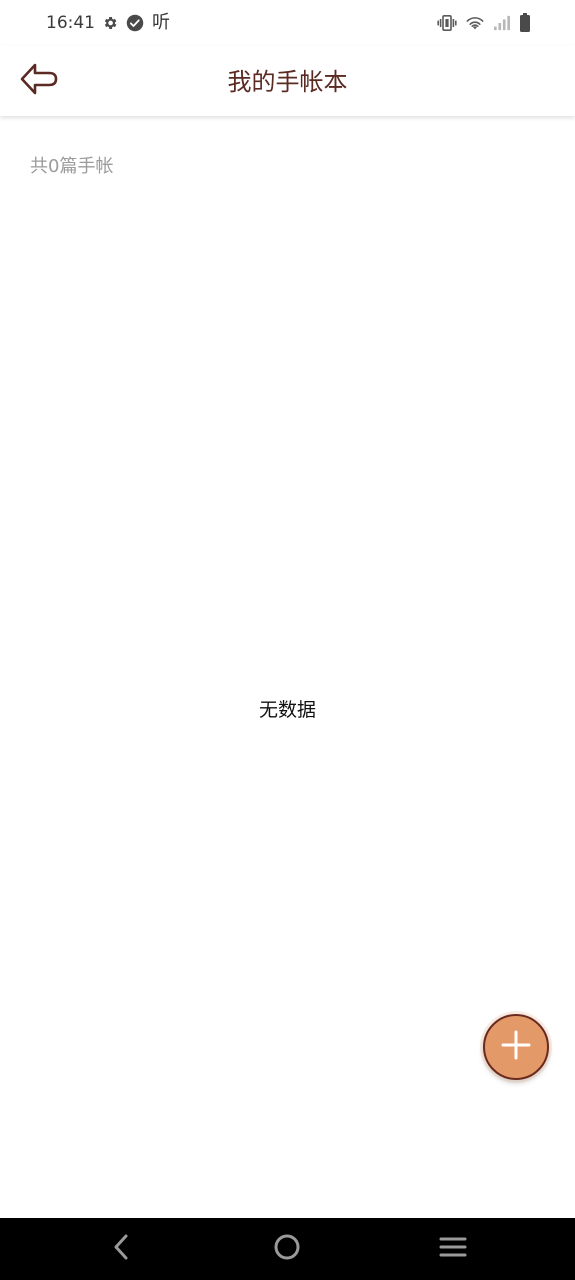 The height and width of the screenshot is (1280, 575). I want to click on app-bar: 我的手帐本, so click(287, 81).